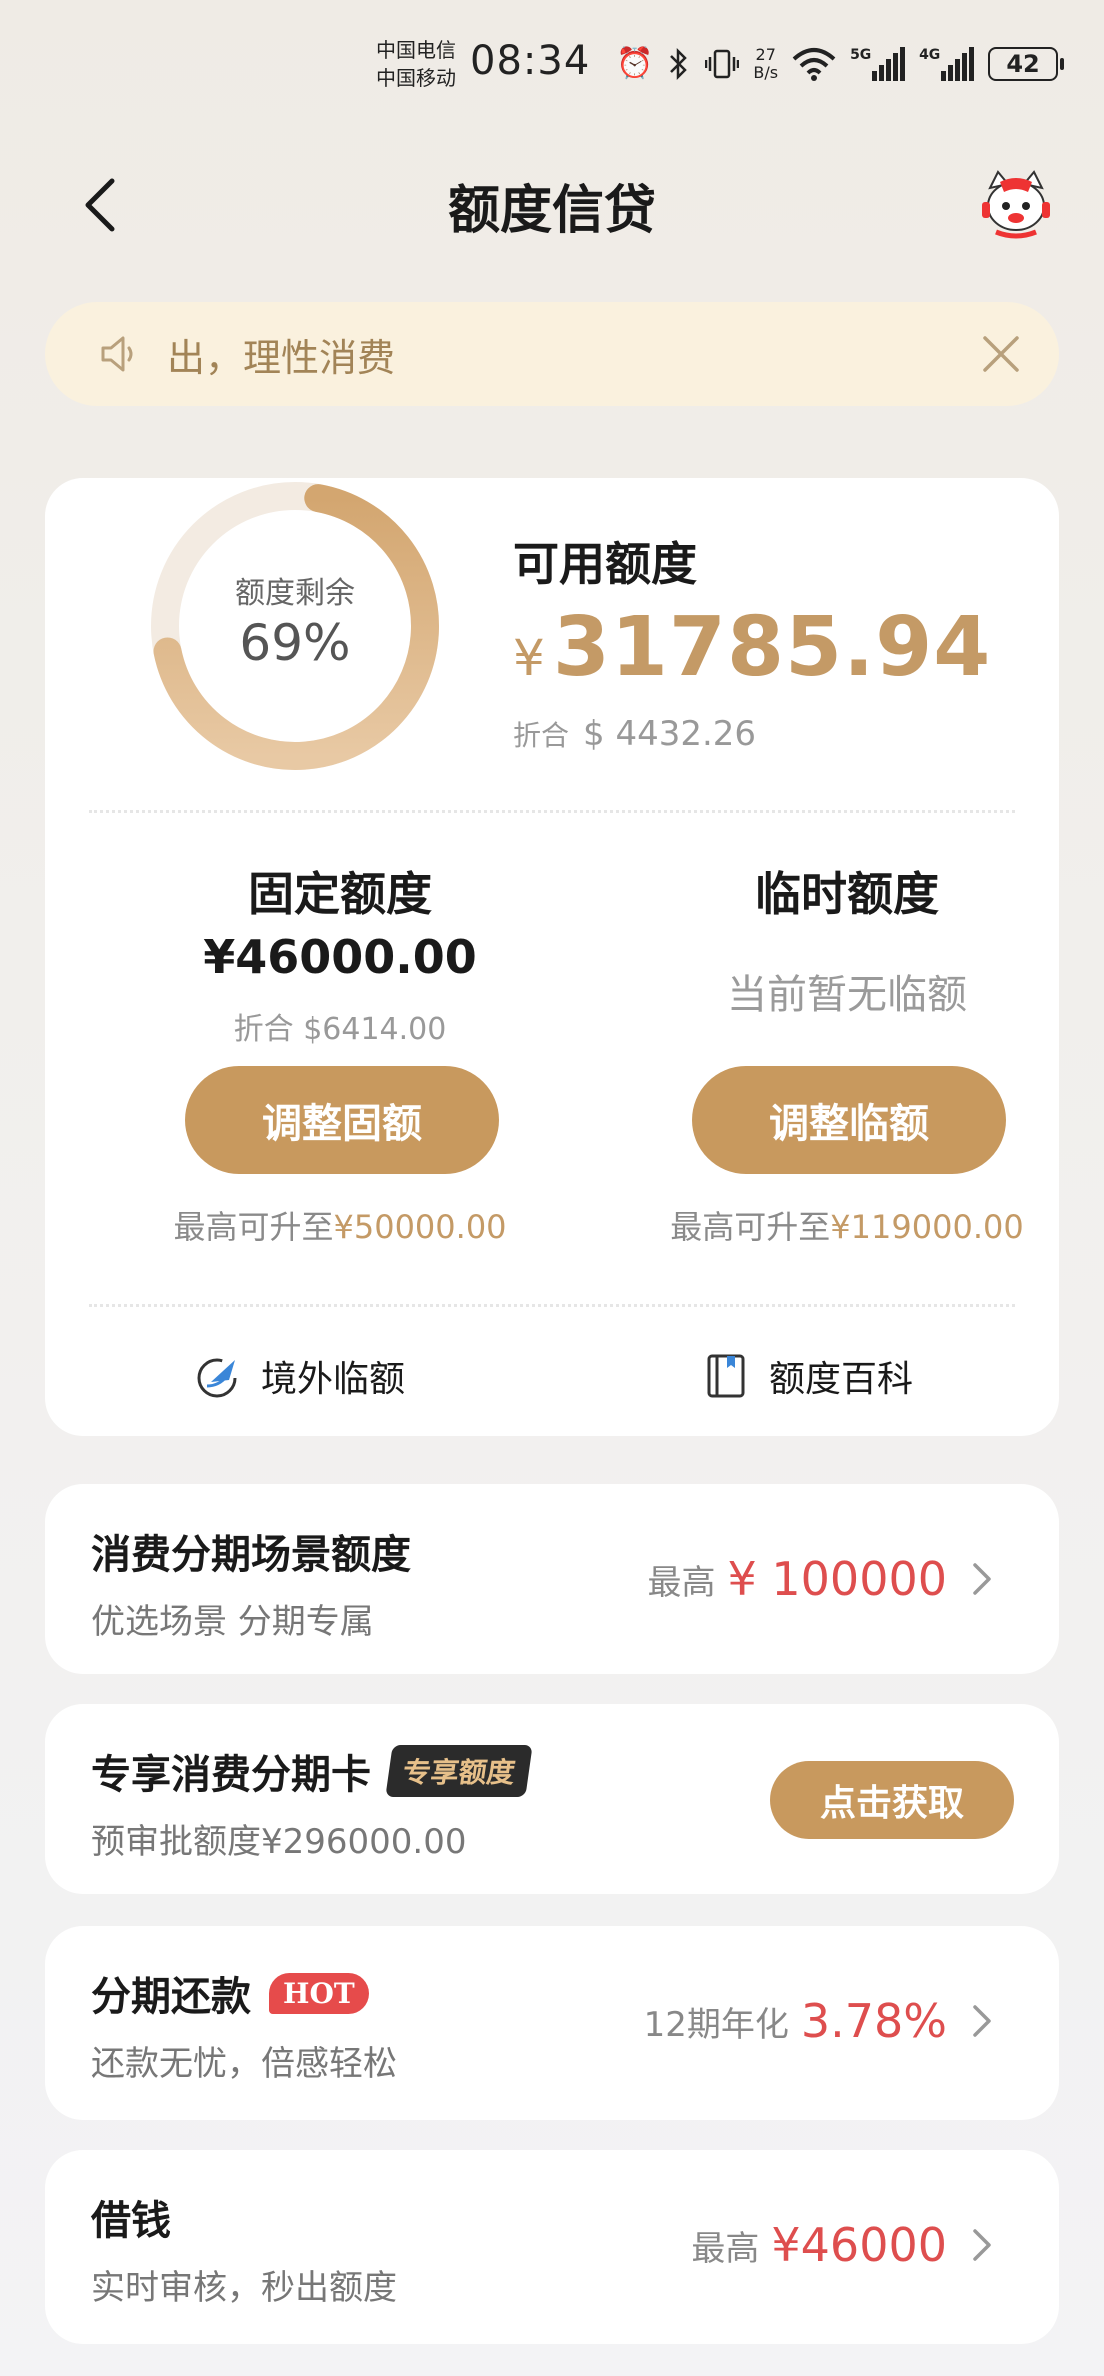 The height and width of the screenshot is (2376, 1104). What do you see at coordinates (552, 354) in the screenshot?
I see `notice-banner: 出，理性消费` at bounding box center [552, 354].